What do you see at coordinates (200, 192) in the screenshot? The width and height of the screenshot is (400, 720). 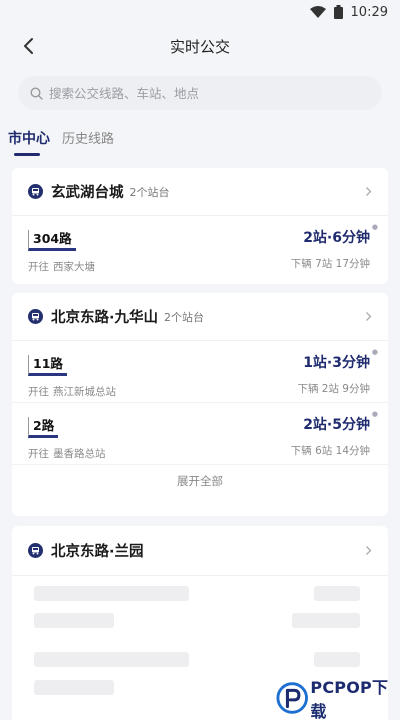 I see `stop-card-header: 玄武湖台城 2个站台` at bounding box center [200, 192].